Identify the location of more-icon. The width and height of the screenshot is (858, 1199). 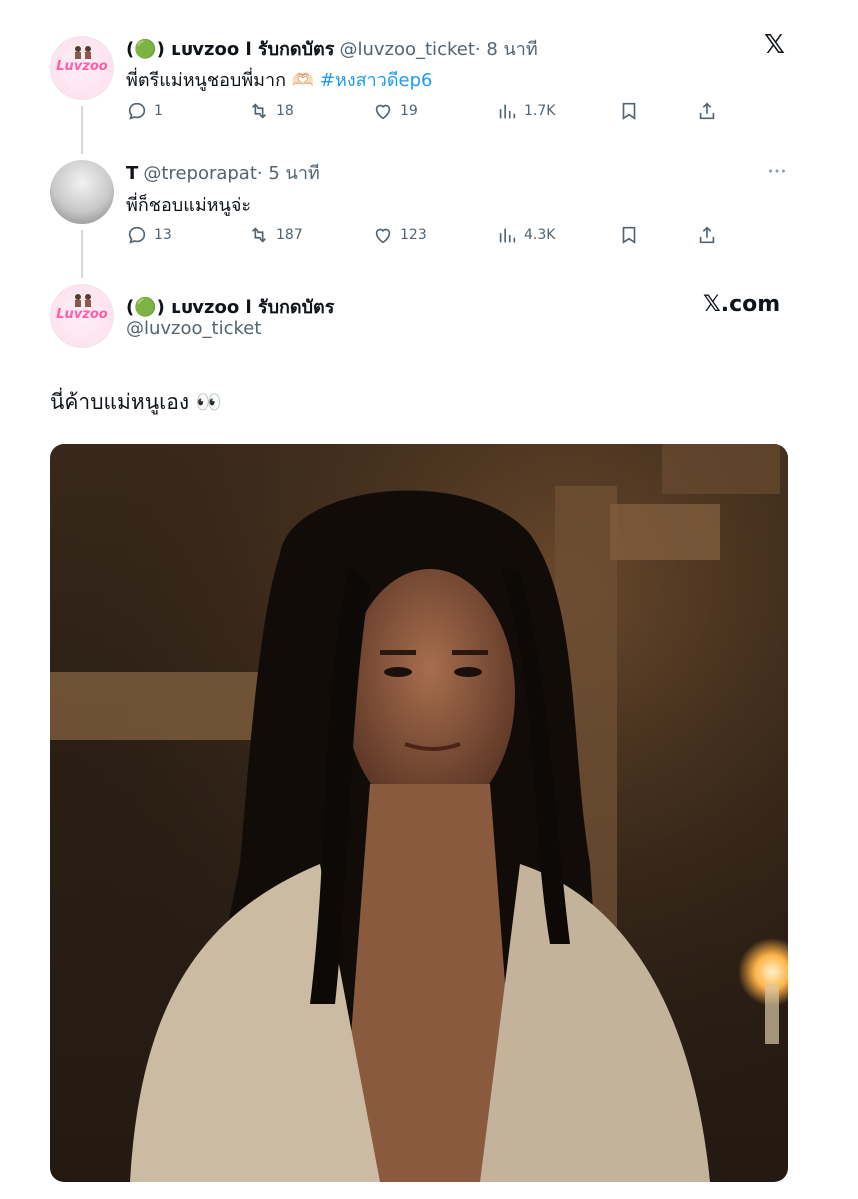
(777, 171).